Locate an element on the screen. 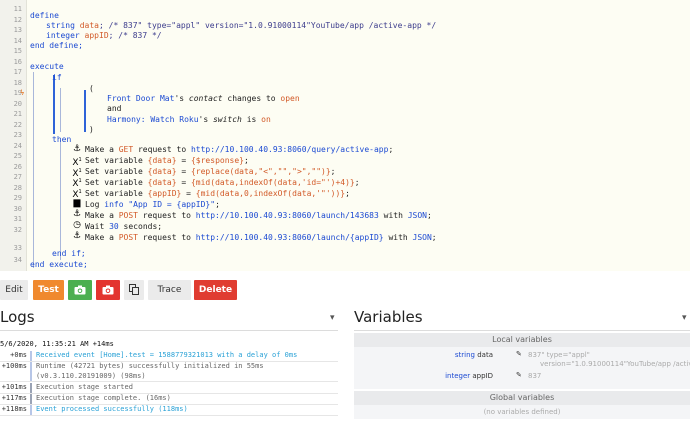  code-line-19: Front Door Mat's contact changes to open is located at coordinates (203, 99).